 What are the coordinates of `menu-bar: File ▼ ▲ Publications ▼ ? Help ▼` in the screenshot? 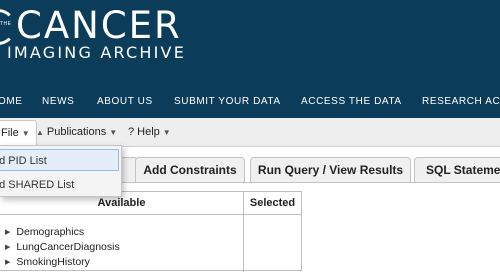 It's located at (250, 132).